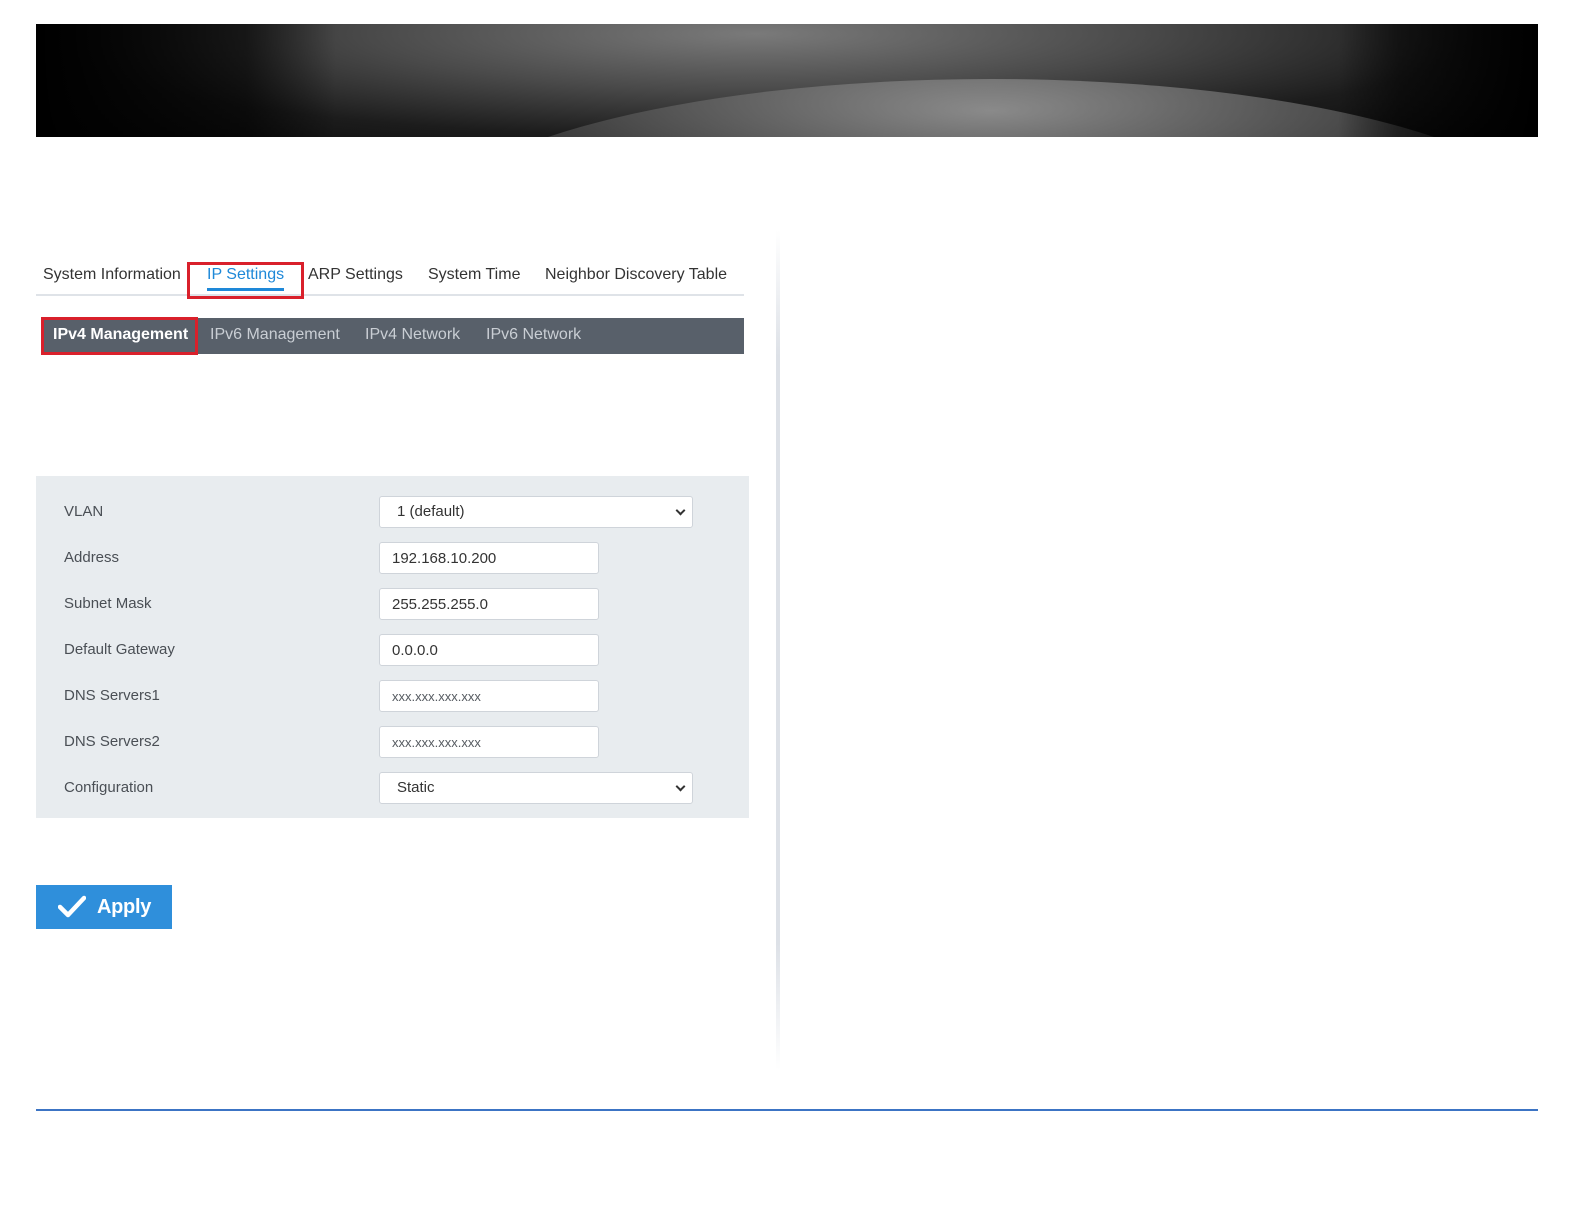 The height and width of the screenshot is (1224, 1584). What do you see at coordinates (108, 603) in the screenshot?
I see `subnet-mask-label: Subnet Mask` at bounding box center [108, 603].